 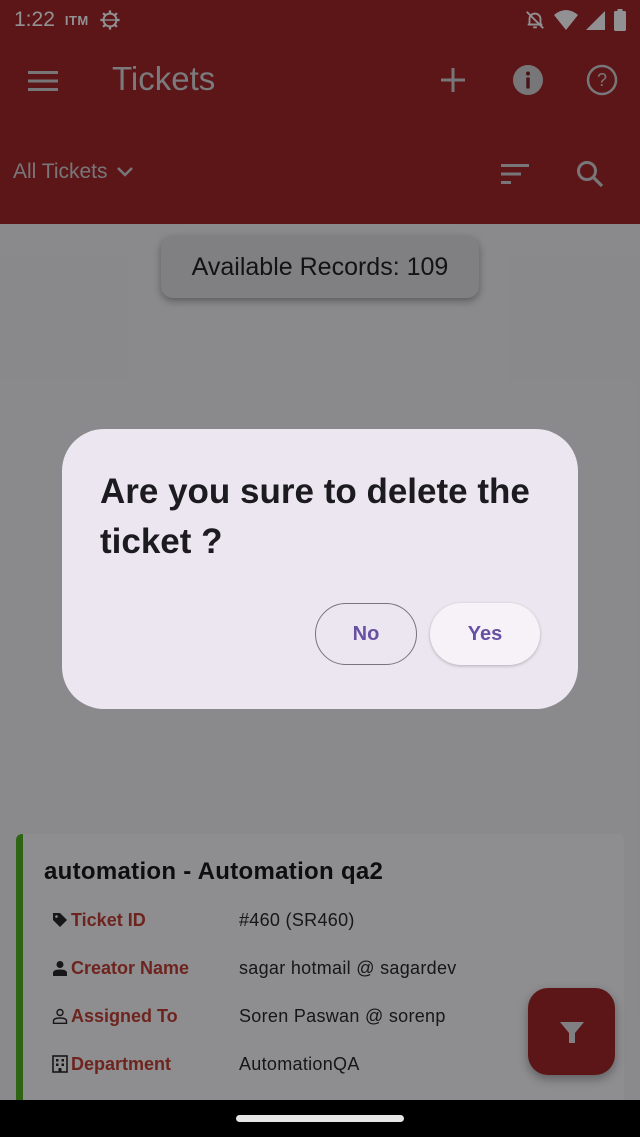 I want to click on home-gesture-handle, so click(x=320, y=1118).